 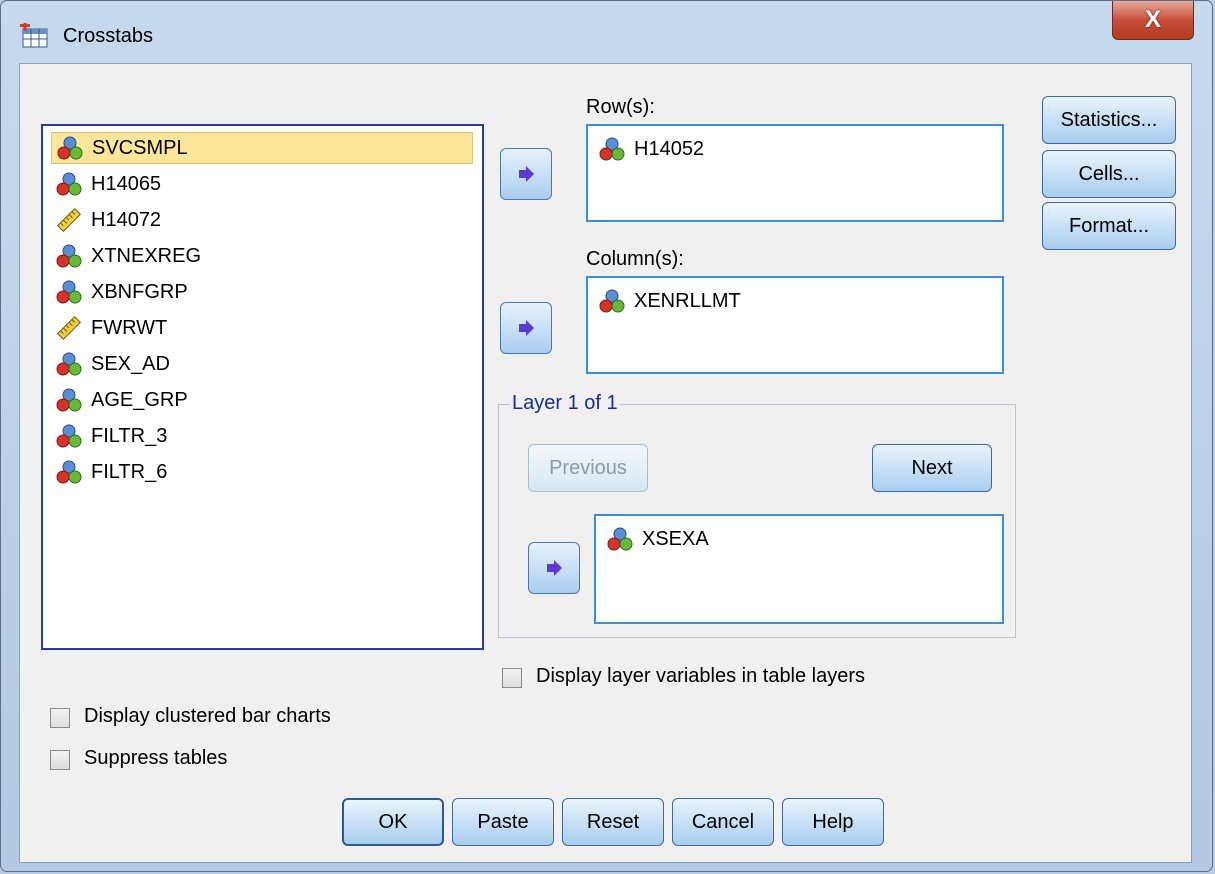 I want to click on variable-name: AGE_GRP, so click(x=139, y=399).